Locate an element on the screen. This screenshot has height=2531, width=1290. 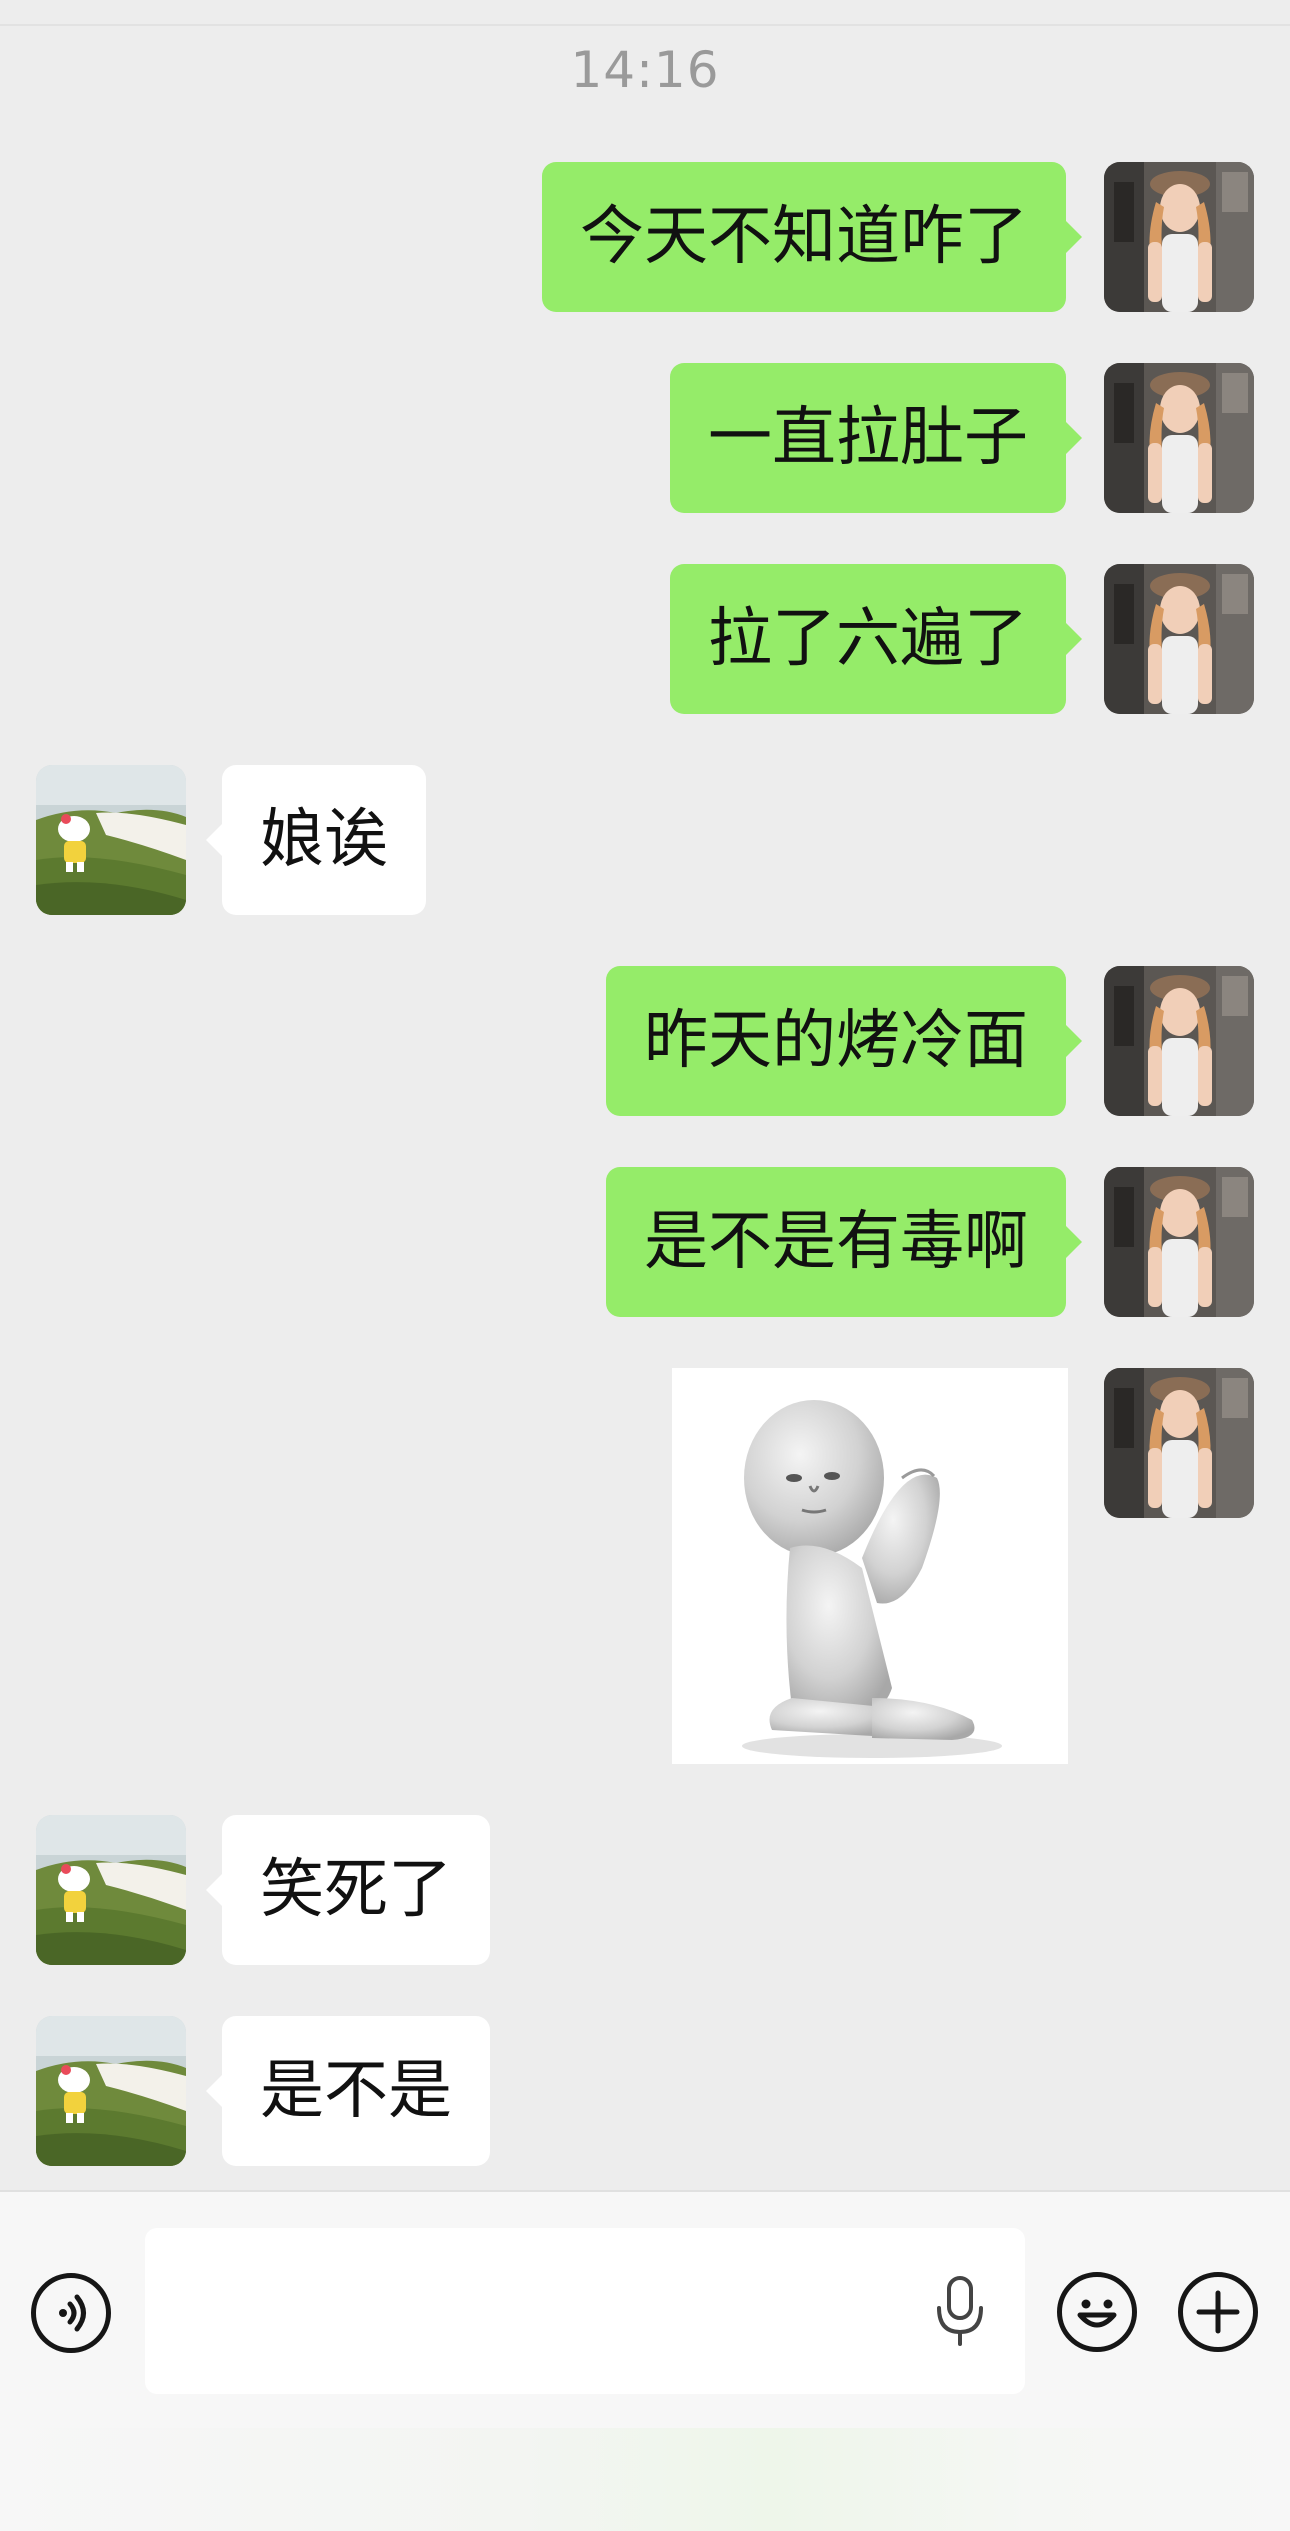
outgoing-message-bubble: 今天不知道咋了 is located at coordinates (812, 237).